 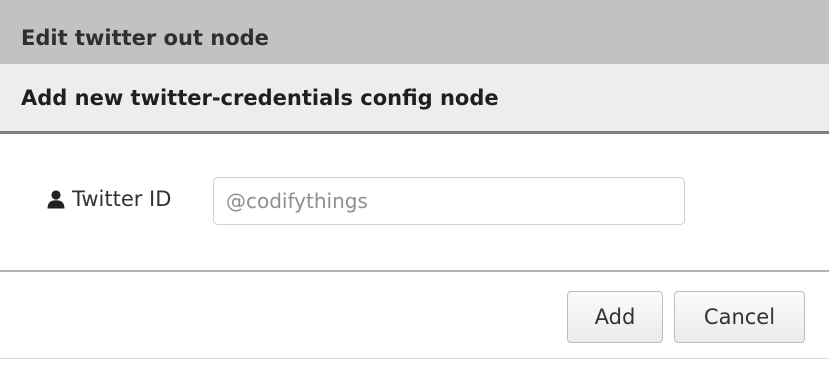 What do you see at coordinates (145, 38) in the screenshot?
I see `outer-dialog-title: Edit twitter out node` at bounding box center [145, 38].